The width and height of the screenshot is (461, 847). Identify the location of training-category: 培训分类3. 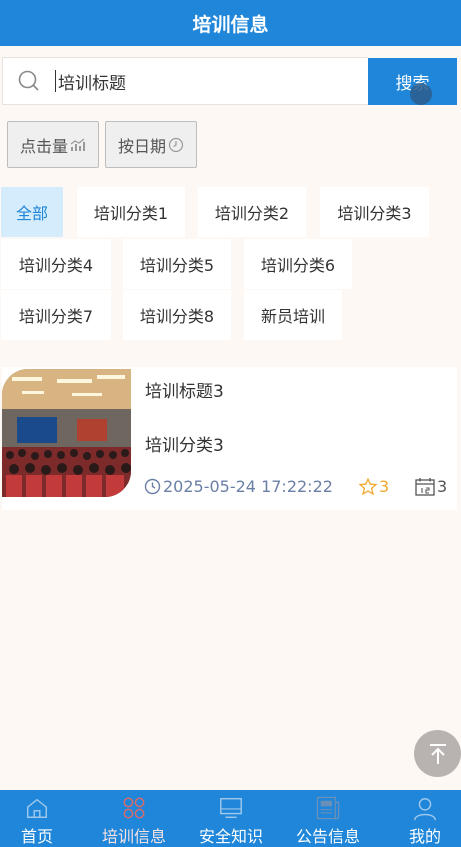
(184, 446).